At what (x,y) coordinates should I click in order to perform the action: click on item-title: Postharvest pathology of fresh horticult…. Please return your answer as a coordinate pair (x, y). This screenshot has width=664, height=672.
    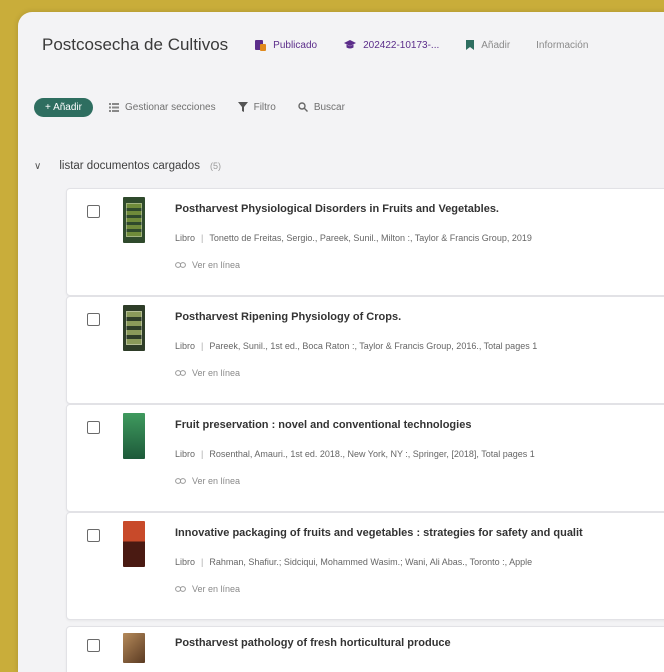
    Looking at the image, I should click on (313, 643).